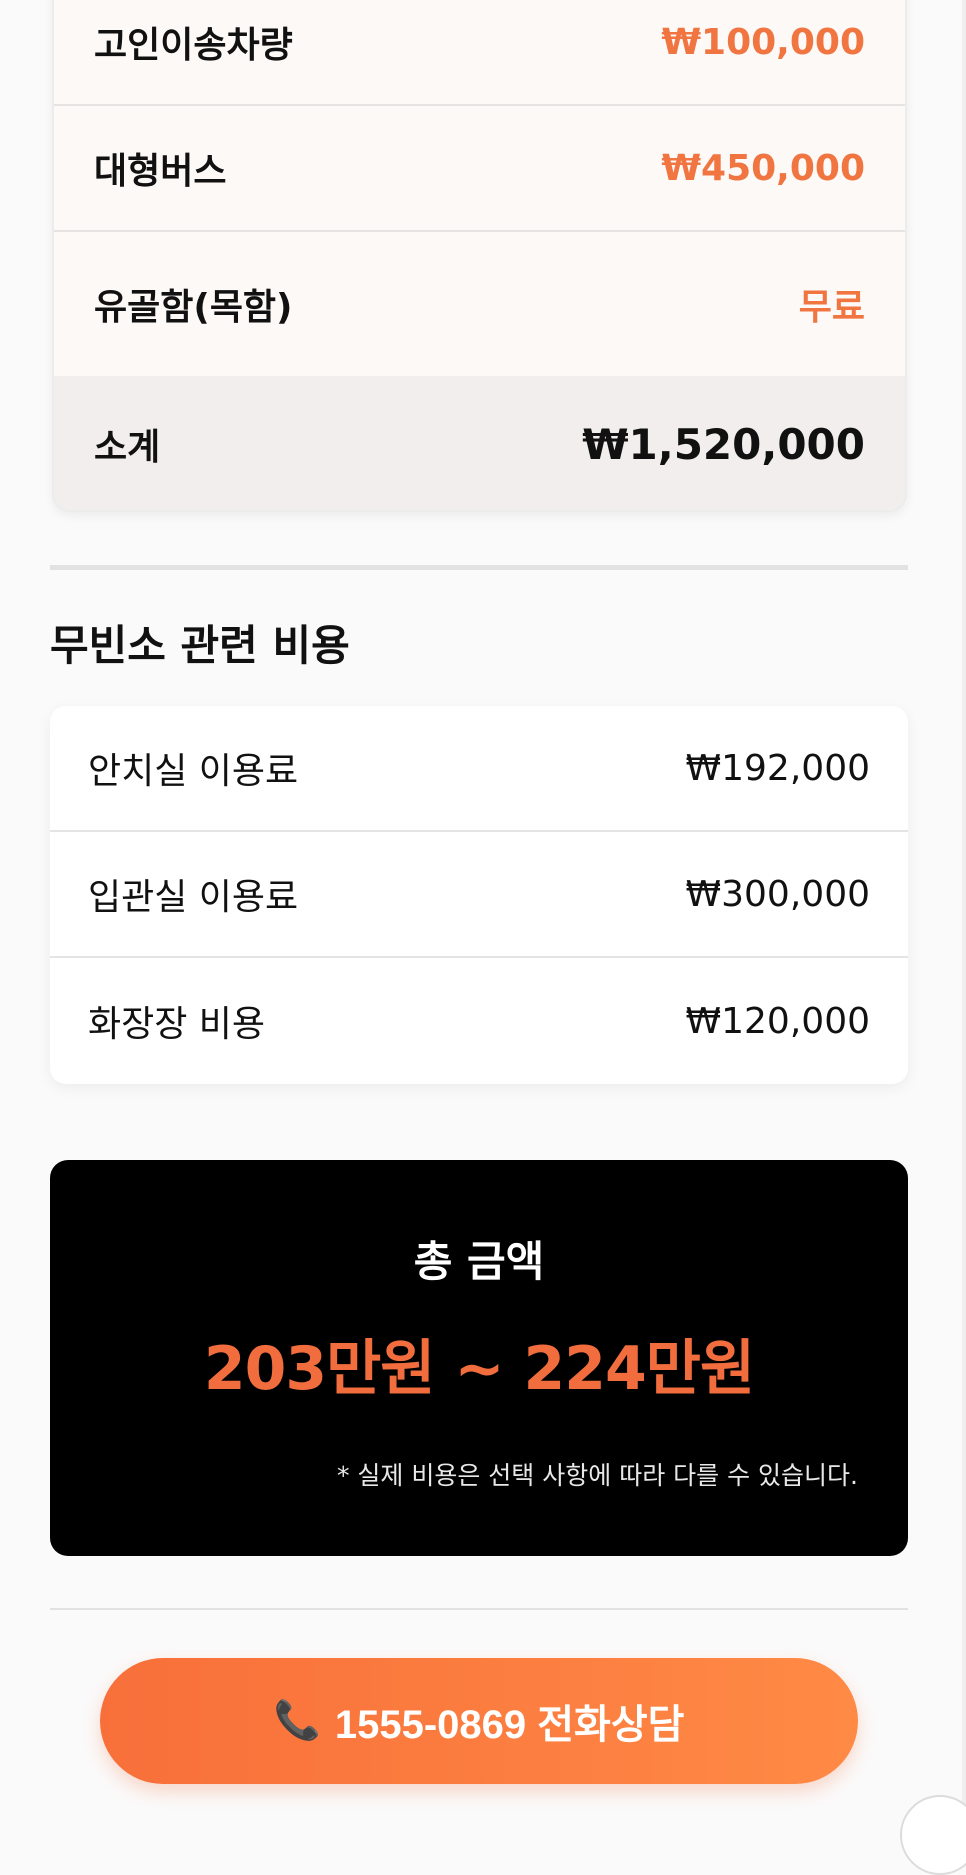 The height and width of the screenshot is (1875, 966). Describe the element at coordinates (479, 169) in the screenshot. I see `service-row-large-bus: 대형버스 ₩450,000` at that location.